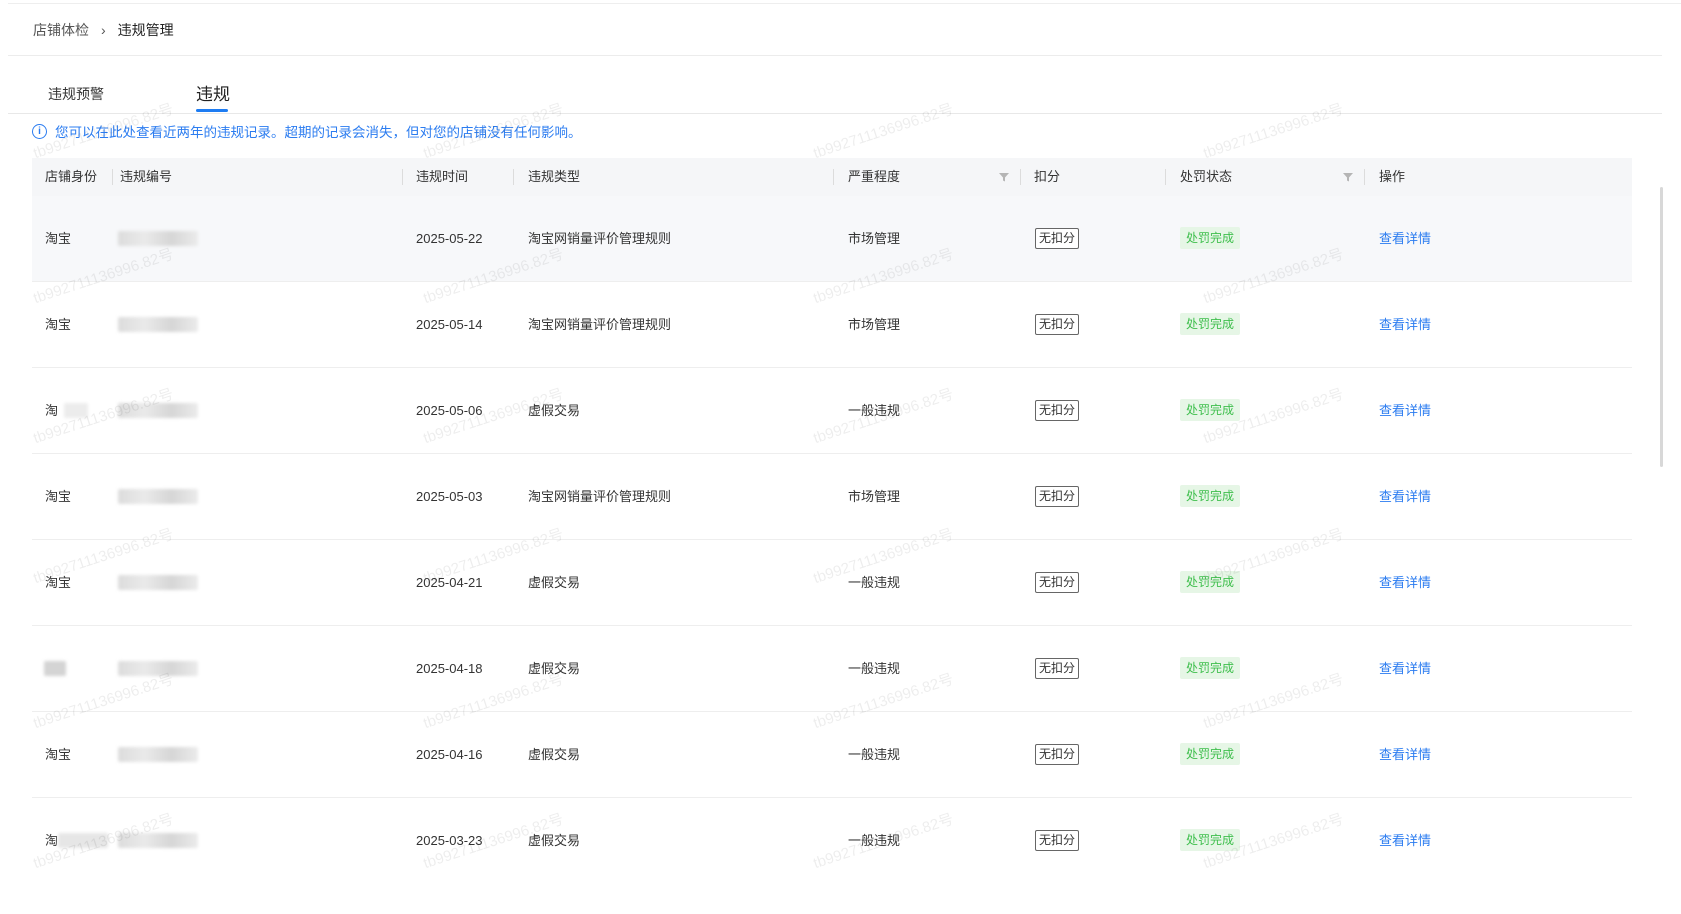  What do you see at coordinates (835, 55) in the screenshot?
I see `header-divider` at bounding box center [835, 55].